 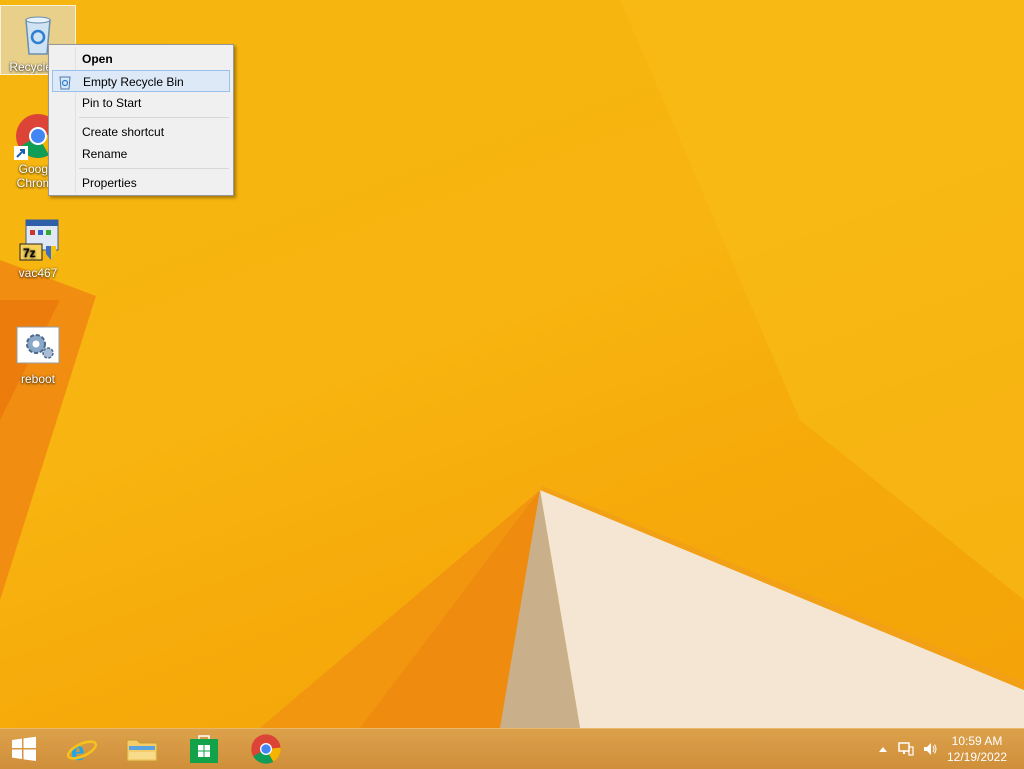 What do you see at coordinates (109, 183) in the screenshot?
I see `menu-item-label: Properties` at bounding box center [109, 183].